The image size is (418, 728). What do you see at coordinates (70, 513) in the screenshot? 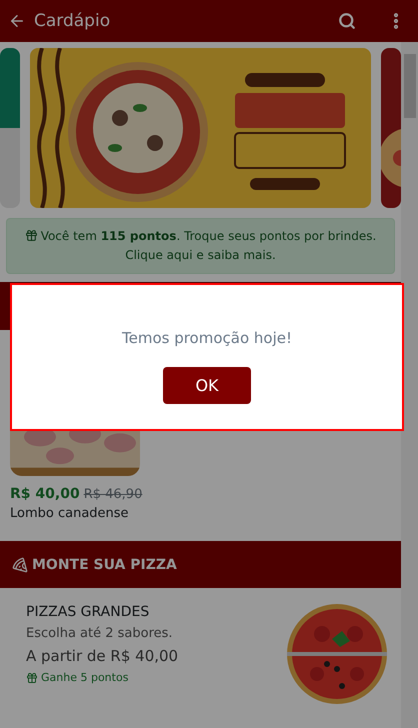
I see `product-name: Lombo canadense` at bounding box center [70, 513].